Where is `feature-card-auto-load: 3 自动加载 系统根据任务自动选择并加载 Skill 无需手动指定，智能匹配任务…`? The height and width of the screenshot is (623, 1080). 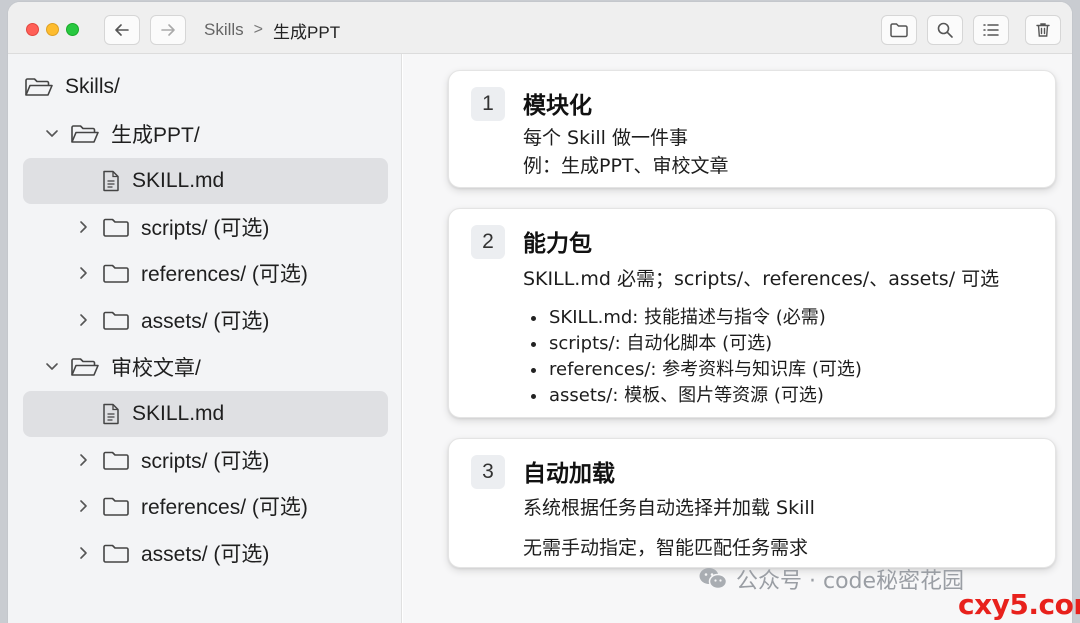 feature-card-auto-load: 3 自动加载 系统根据任务自动选择并加载 Skill 无需手动指定，智能匹配任务… is located at coordinates (752, 503).